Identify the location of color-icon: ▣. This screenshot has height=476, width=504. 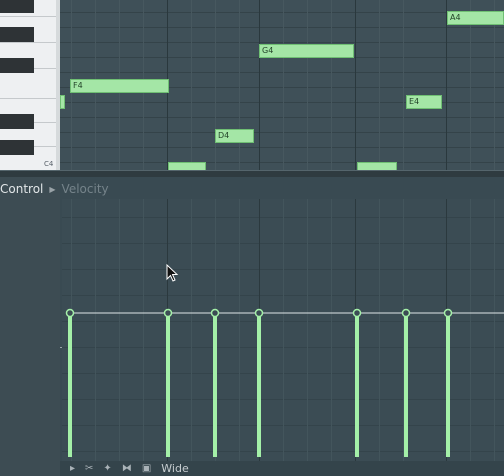
(146, 468).